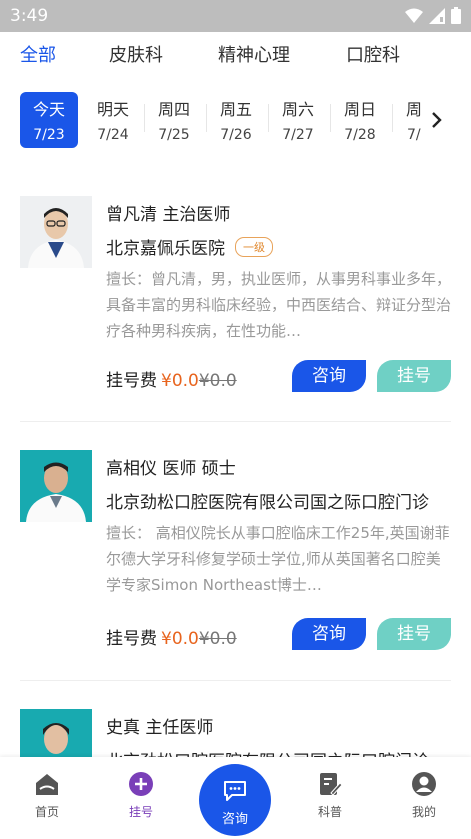  What do you see at coordinates (113, 120) in the screenshot?
I see `date-item: 明天 7/24` at bounding box center [113, 120].